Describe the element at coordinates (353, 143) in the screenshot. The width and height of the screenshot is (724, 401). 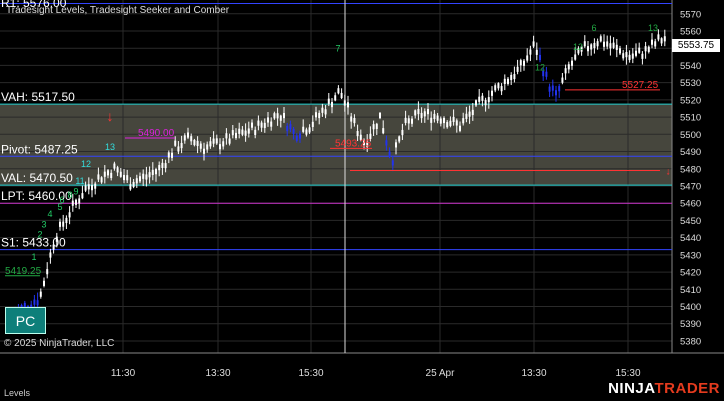
I see `annotation-label: 5493.25` at that location.